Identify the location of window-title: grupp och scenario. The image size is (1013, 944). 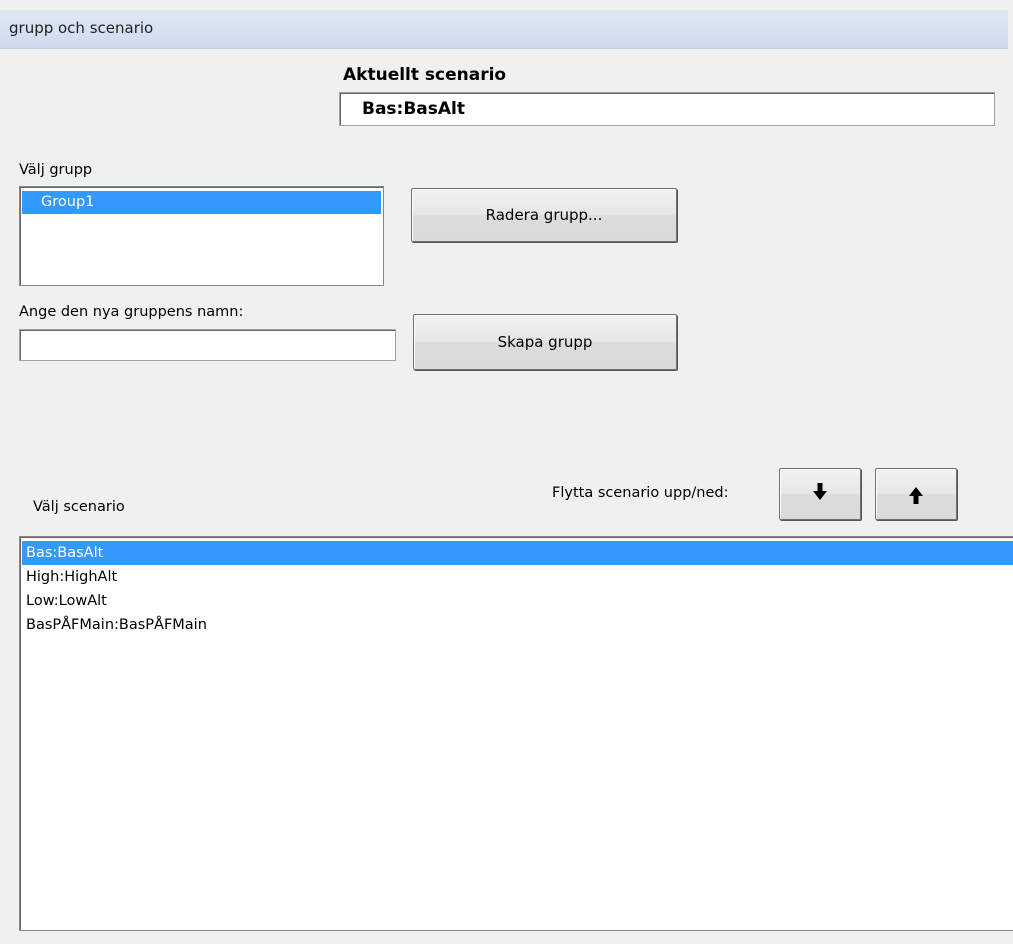
(81, 28).